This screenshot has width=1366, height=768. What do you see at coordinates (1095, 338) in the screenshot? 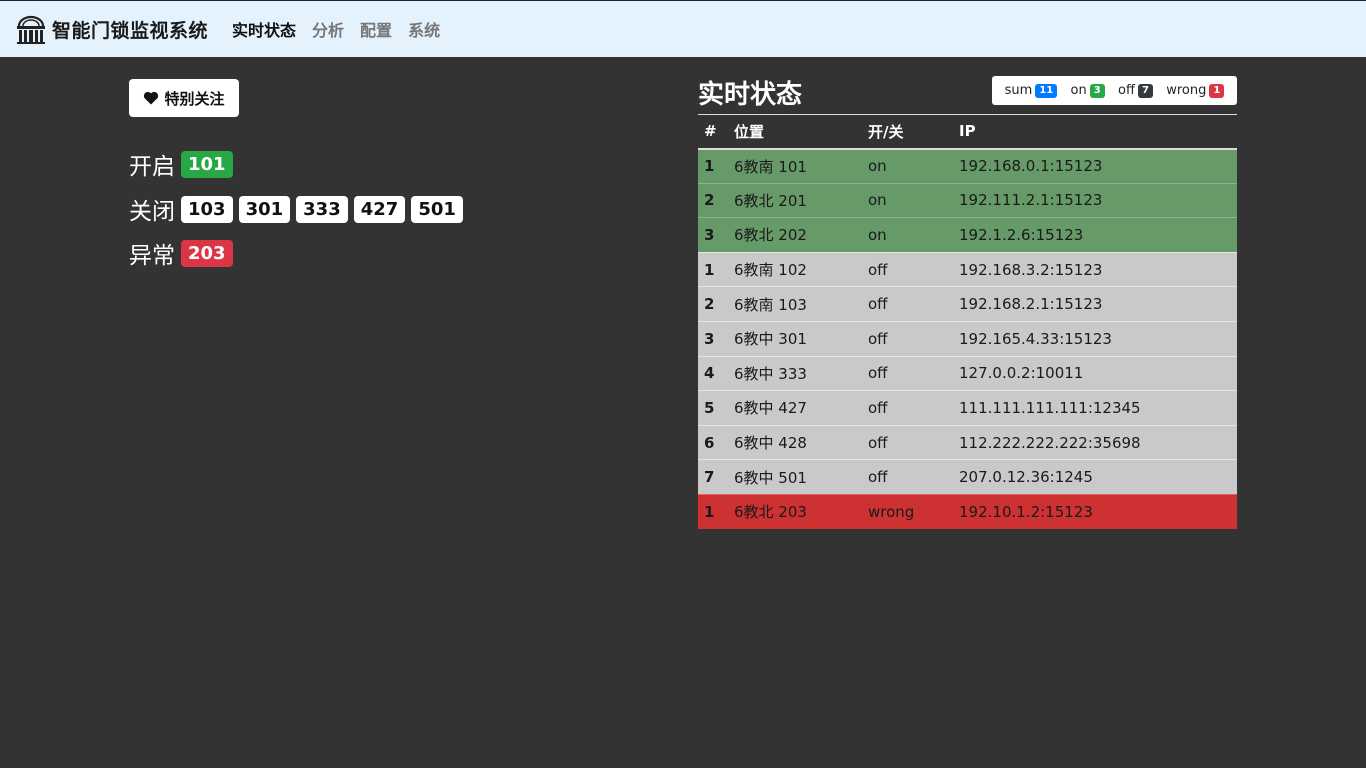
I see `row-ip: 192.165.4.33:15123` at bounding box center [1095, 338].